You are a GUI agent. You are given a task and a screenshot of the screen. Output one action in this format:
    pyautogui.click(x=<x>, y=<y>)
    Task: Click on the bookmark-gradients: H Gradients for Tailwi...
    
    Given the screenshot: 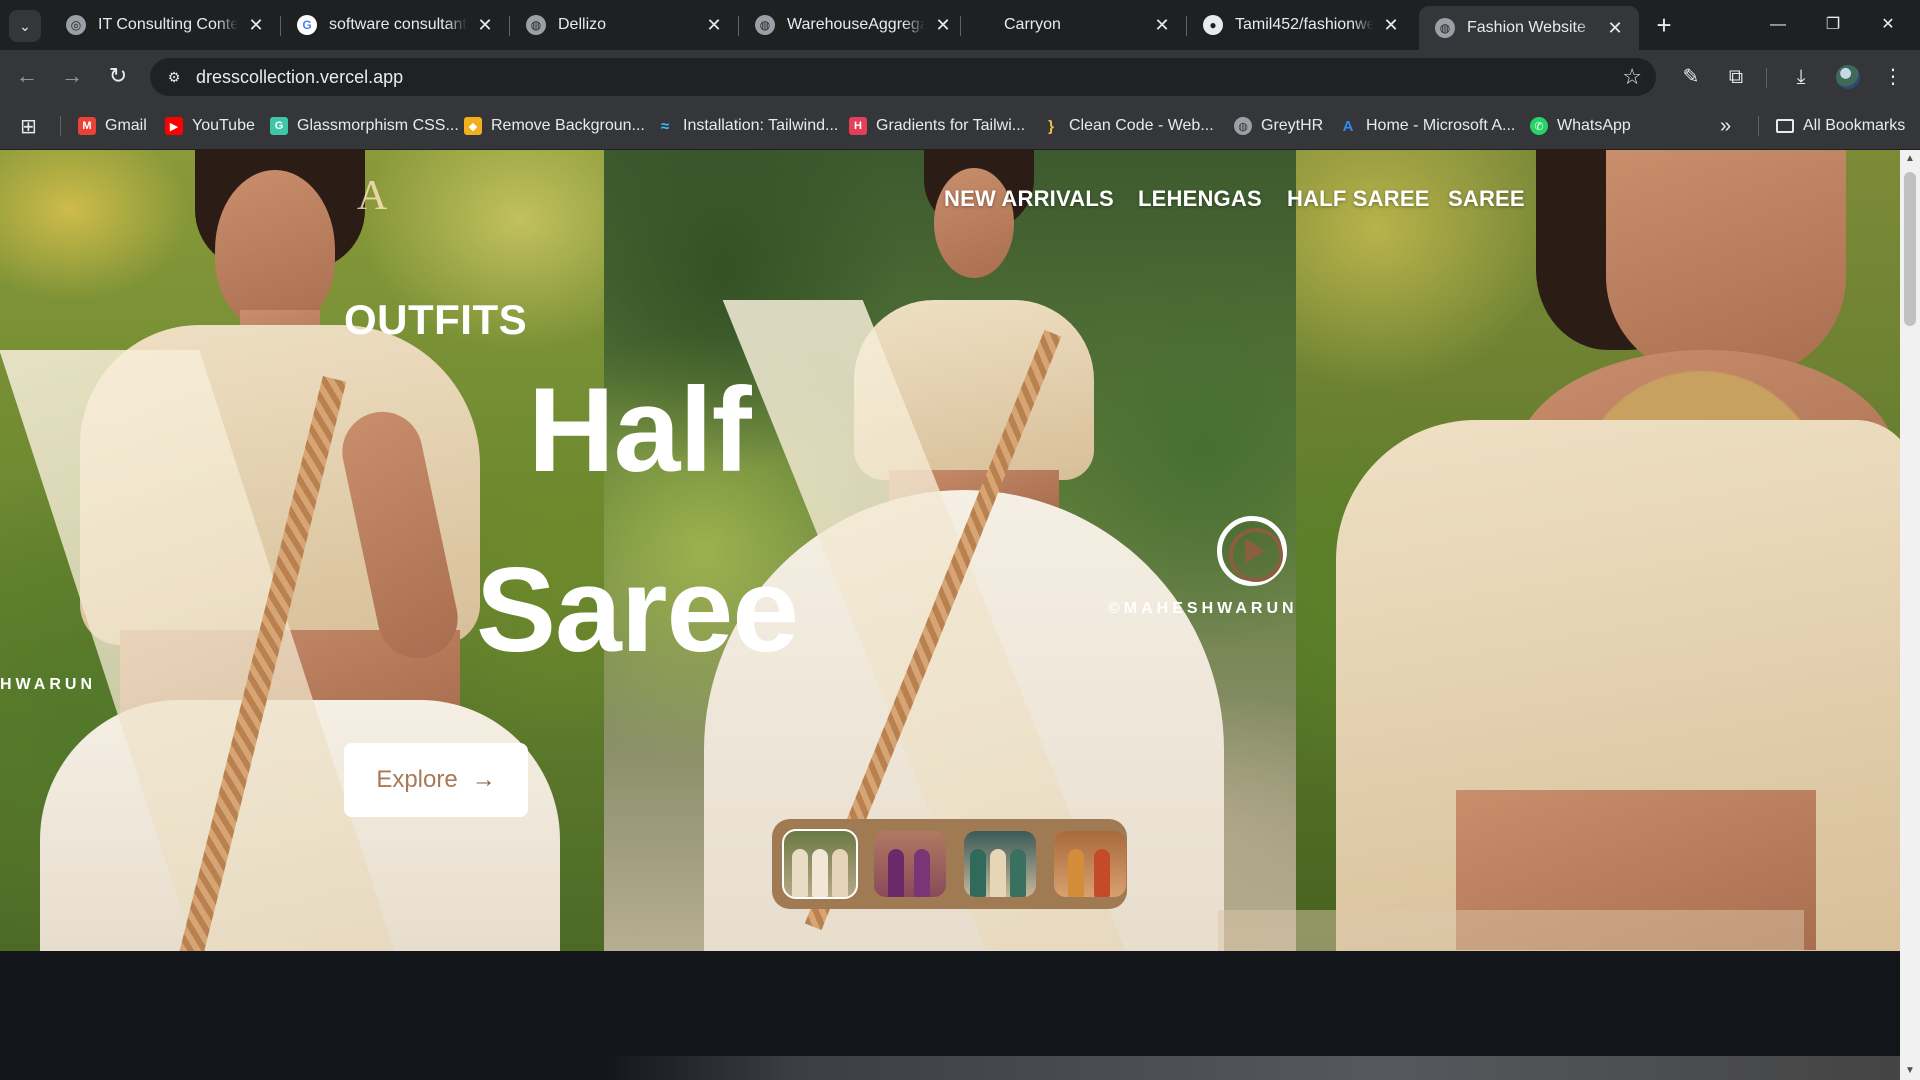 What is the action you would take?
    pyautogui.click(x=937, y=126)
    